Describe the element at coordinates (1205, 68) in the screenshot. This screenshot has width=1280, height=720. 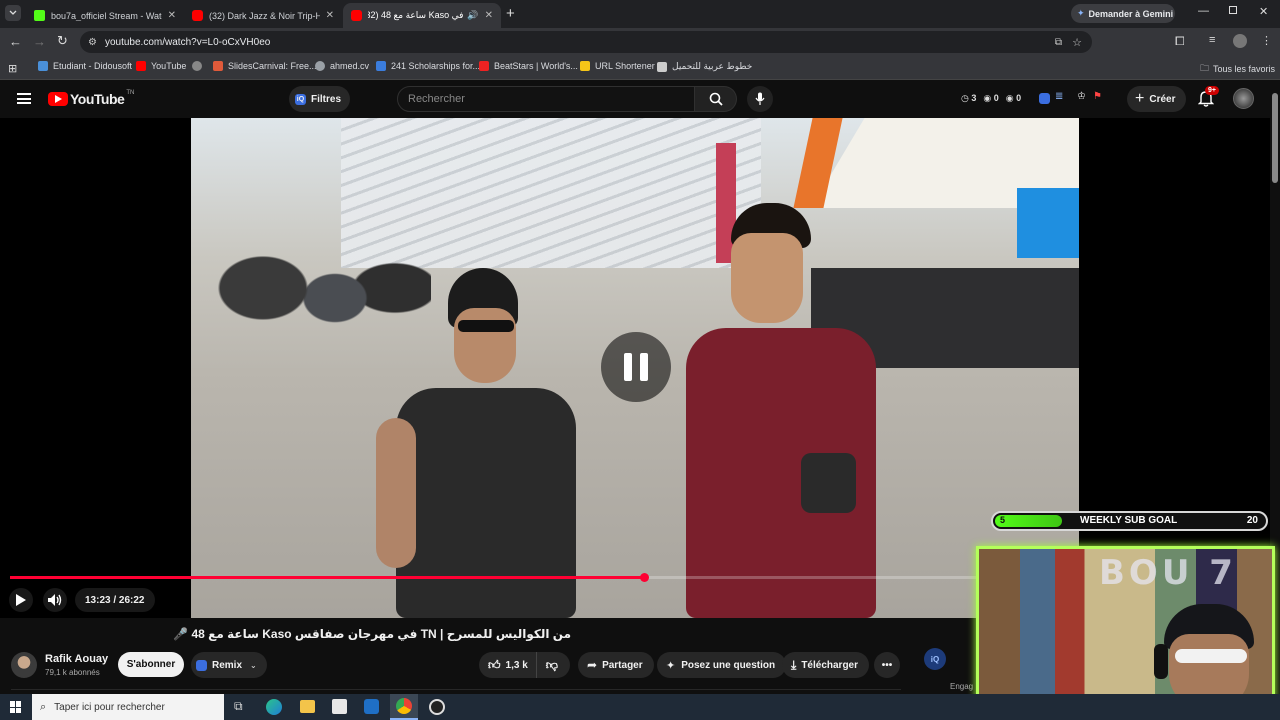
I see `folder-icon: 🗀` at that location.